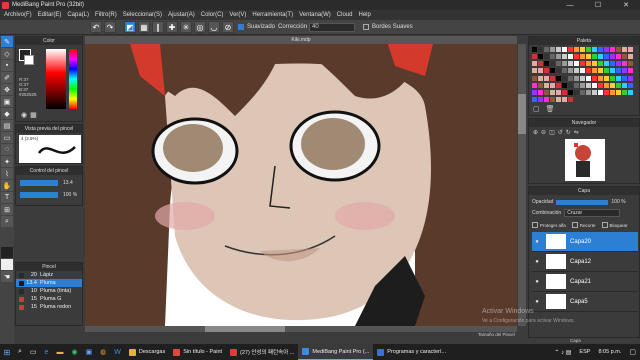  Describe the element at coordinates (117, 352) in the screenshot. I see `word-icon: W` at that location.